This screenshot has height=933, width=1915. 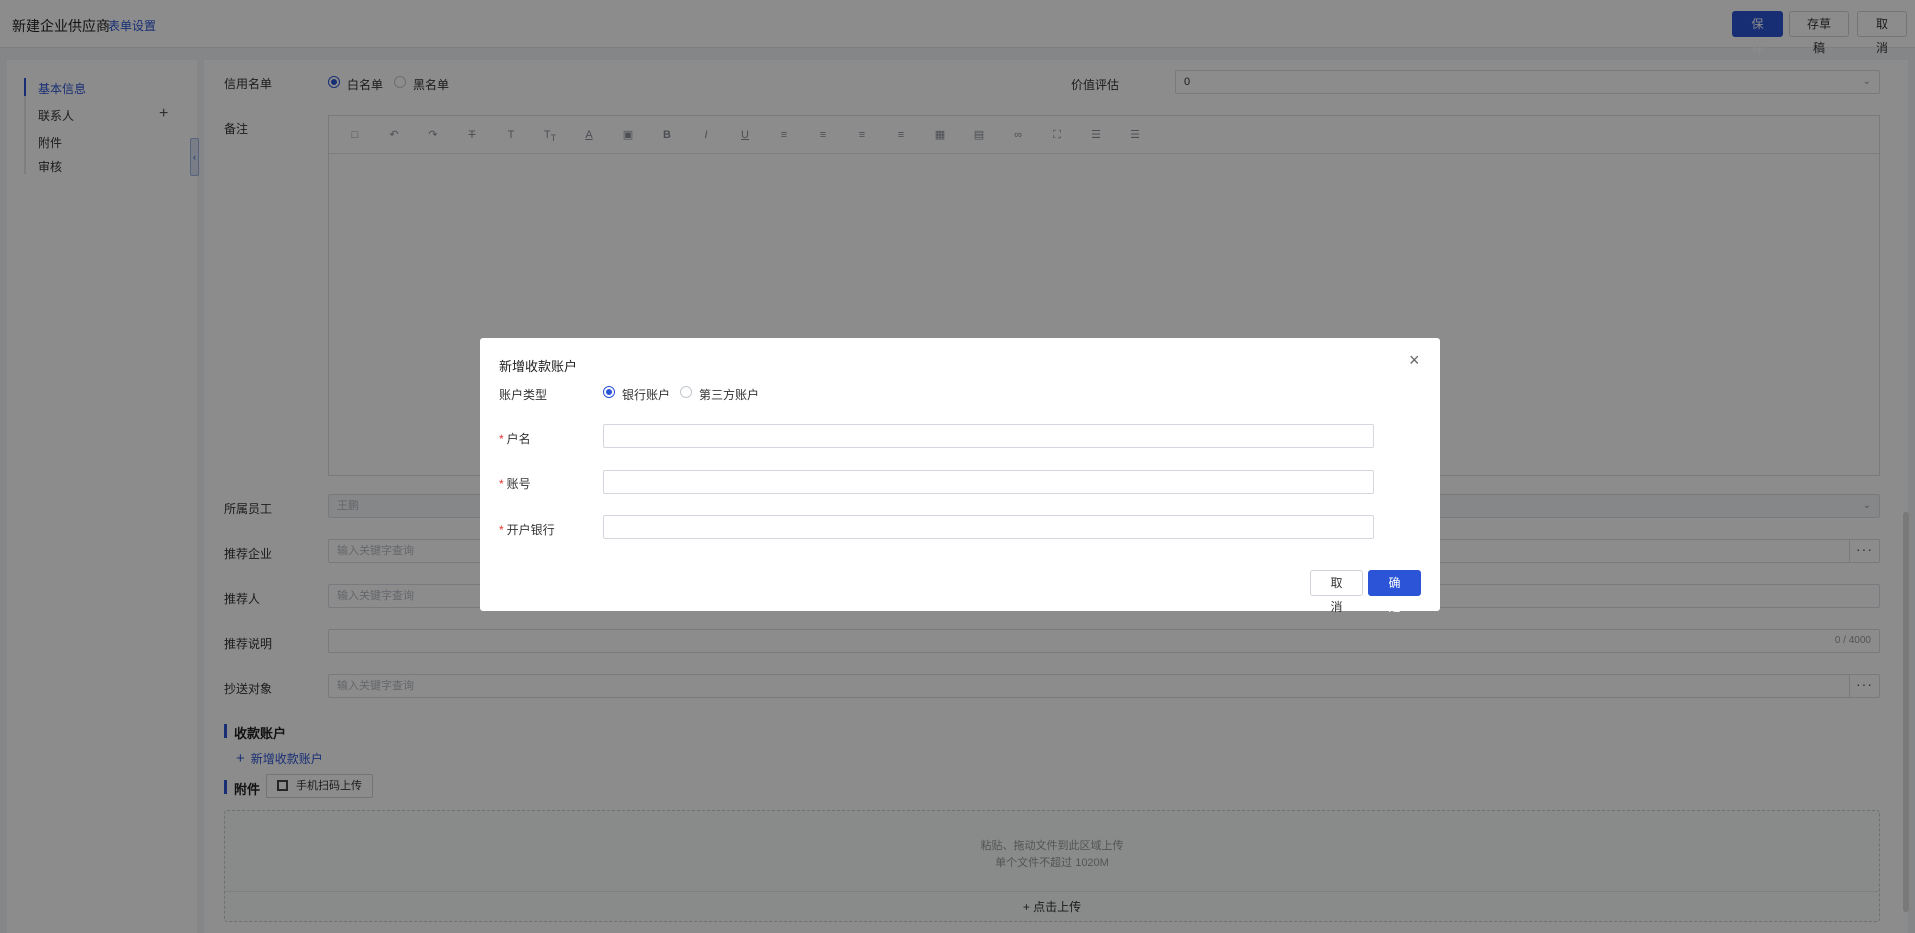 I want to click on account-number-label: * 账号, so click(x=515, y=484).